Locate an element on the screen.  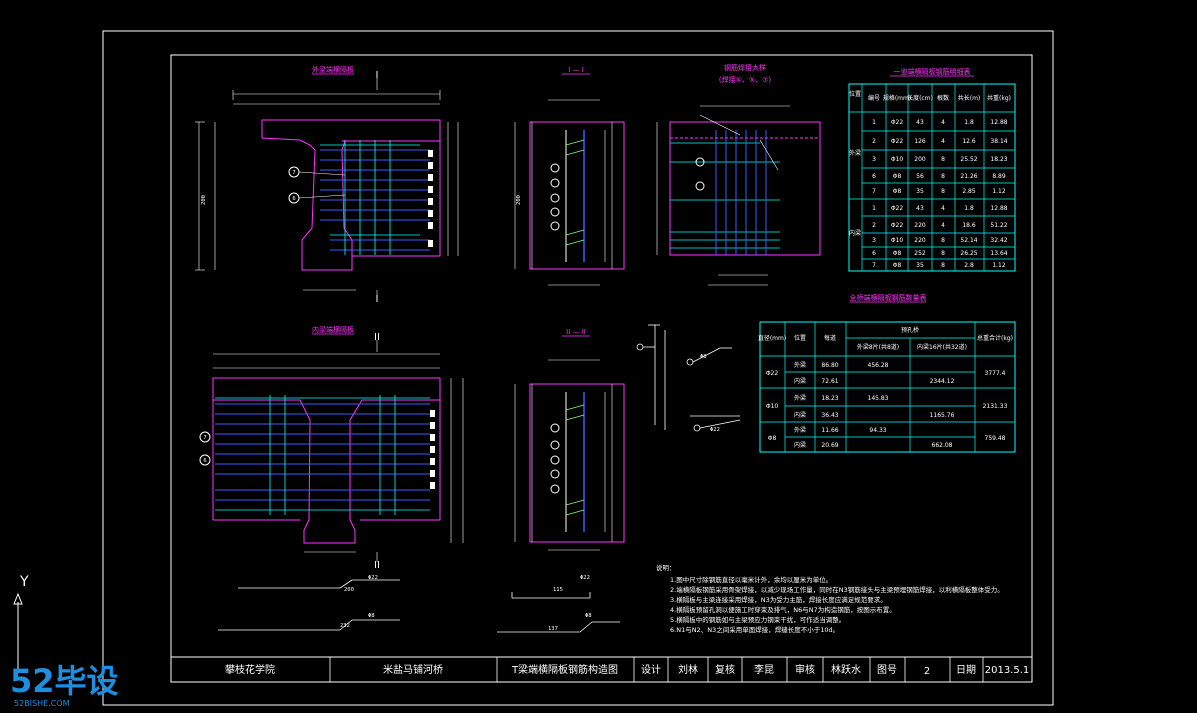
rebar-table-cell: 200 is located at coordinates (920, 159).